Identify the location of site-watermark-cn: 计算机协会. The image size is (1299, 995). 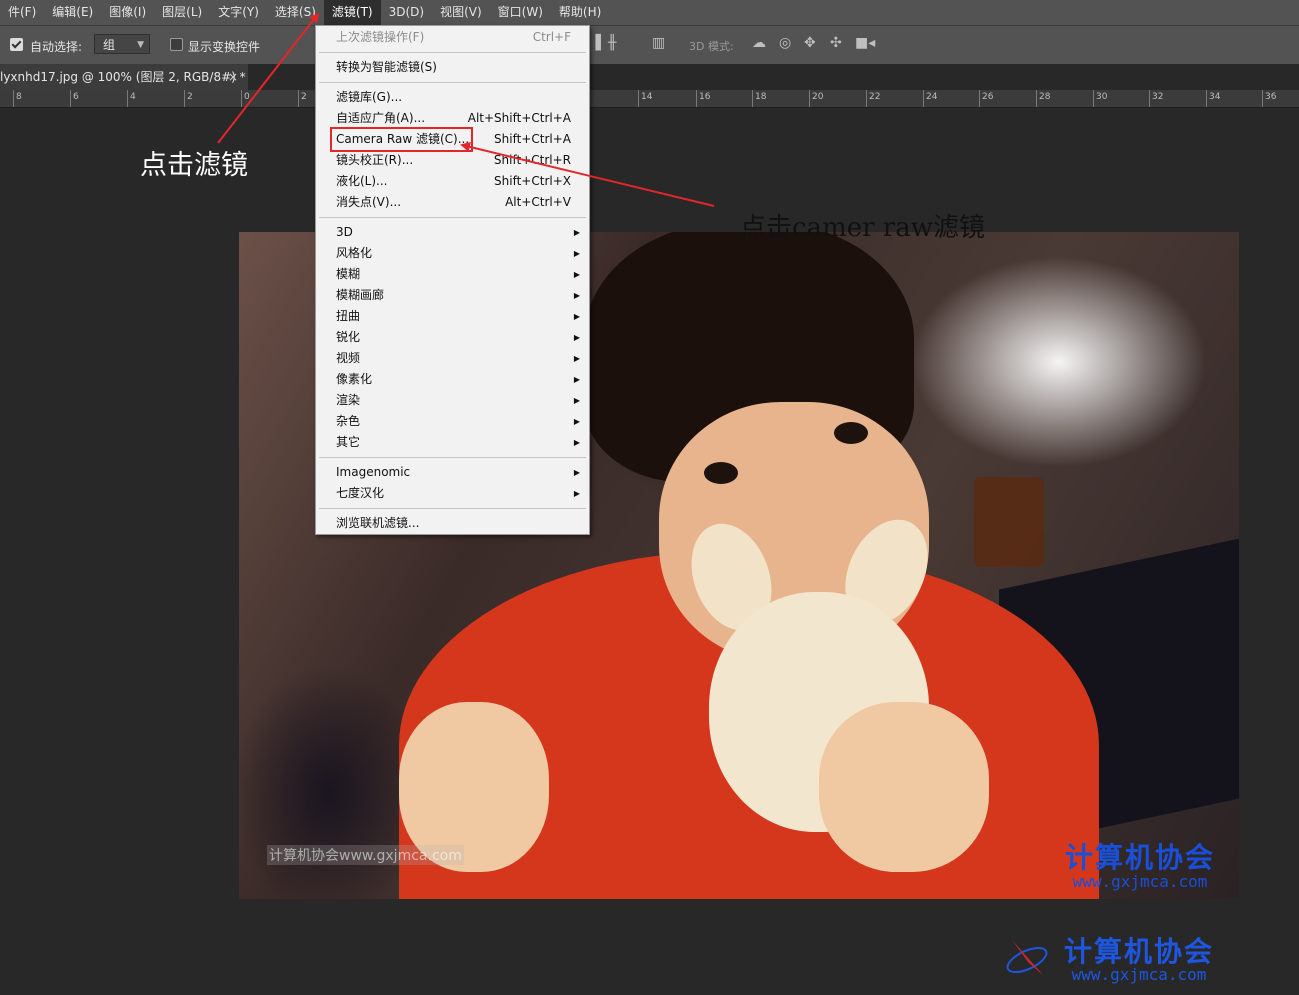
(1139, 951).